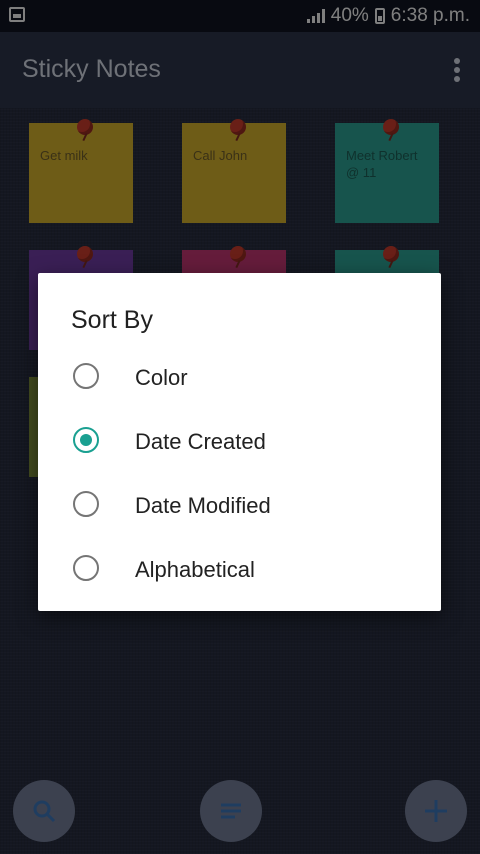  Describe the element at coordinates (86, 440) in the screenshot. I see `radio-button-selected` at that location.